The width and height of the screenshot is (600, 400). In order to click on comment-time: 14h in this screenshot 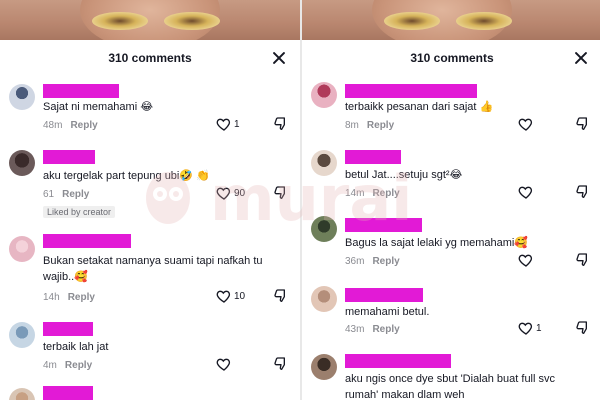, I will do `click(51, 297)`.